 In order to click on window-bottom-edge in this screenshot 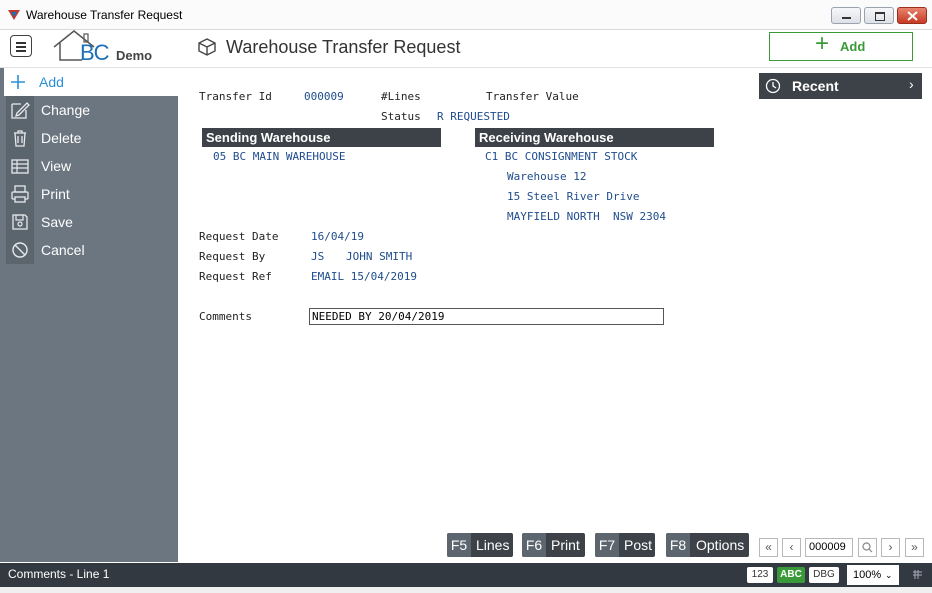, I will do `click(466, 590)`.